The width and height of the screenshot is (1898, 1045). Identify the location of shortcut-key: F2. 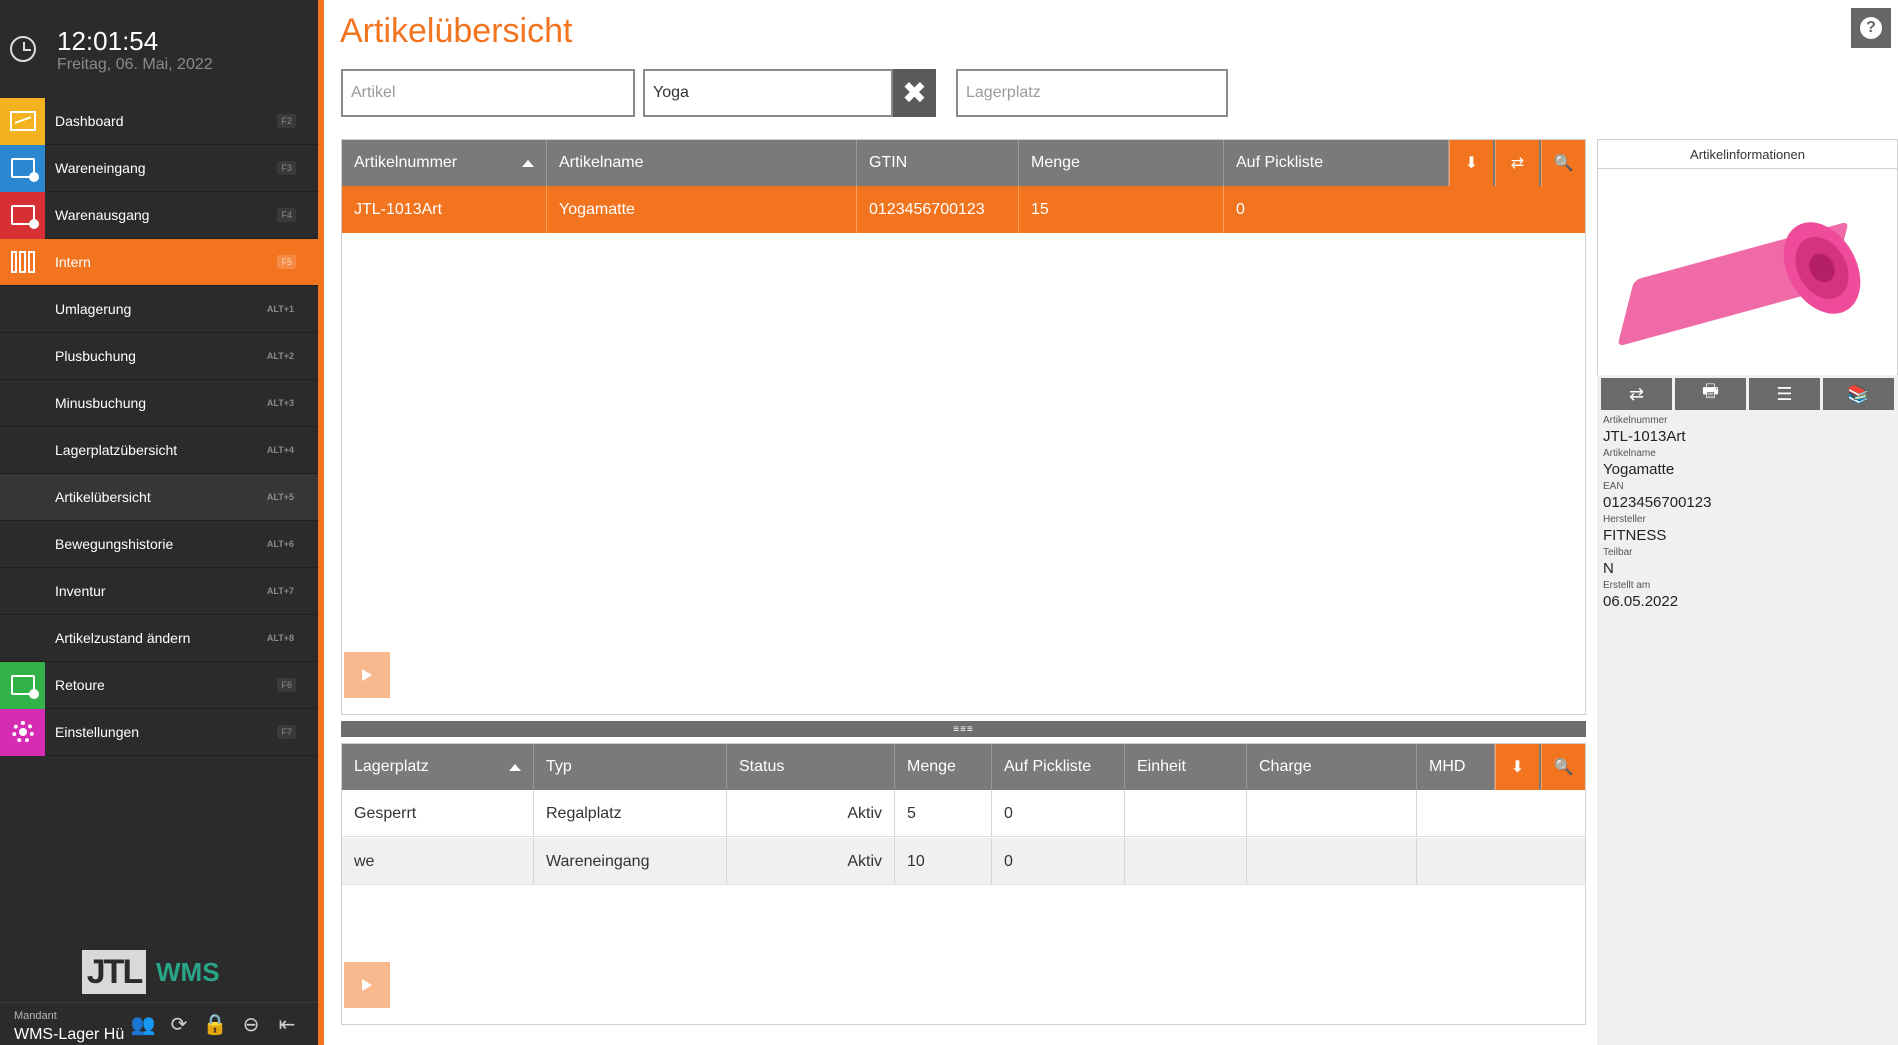
(286, 121).